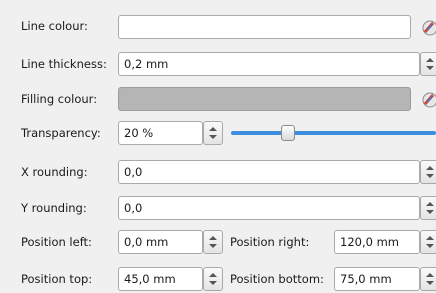 This screenshot has width=436, height=293. What do you see at coordinates (428, 208) in the screenshot?
I see `y-rounding-spin-arrows-icon` at bounding box center [428, 208].